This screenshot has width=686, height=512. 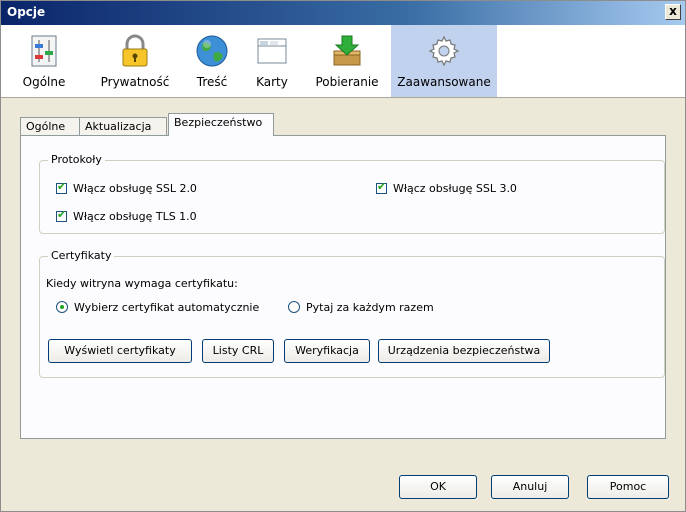 I want to click on cancel-button: Anuluj, so click(x=530, y=487).